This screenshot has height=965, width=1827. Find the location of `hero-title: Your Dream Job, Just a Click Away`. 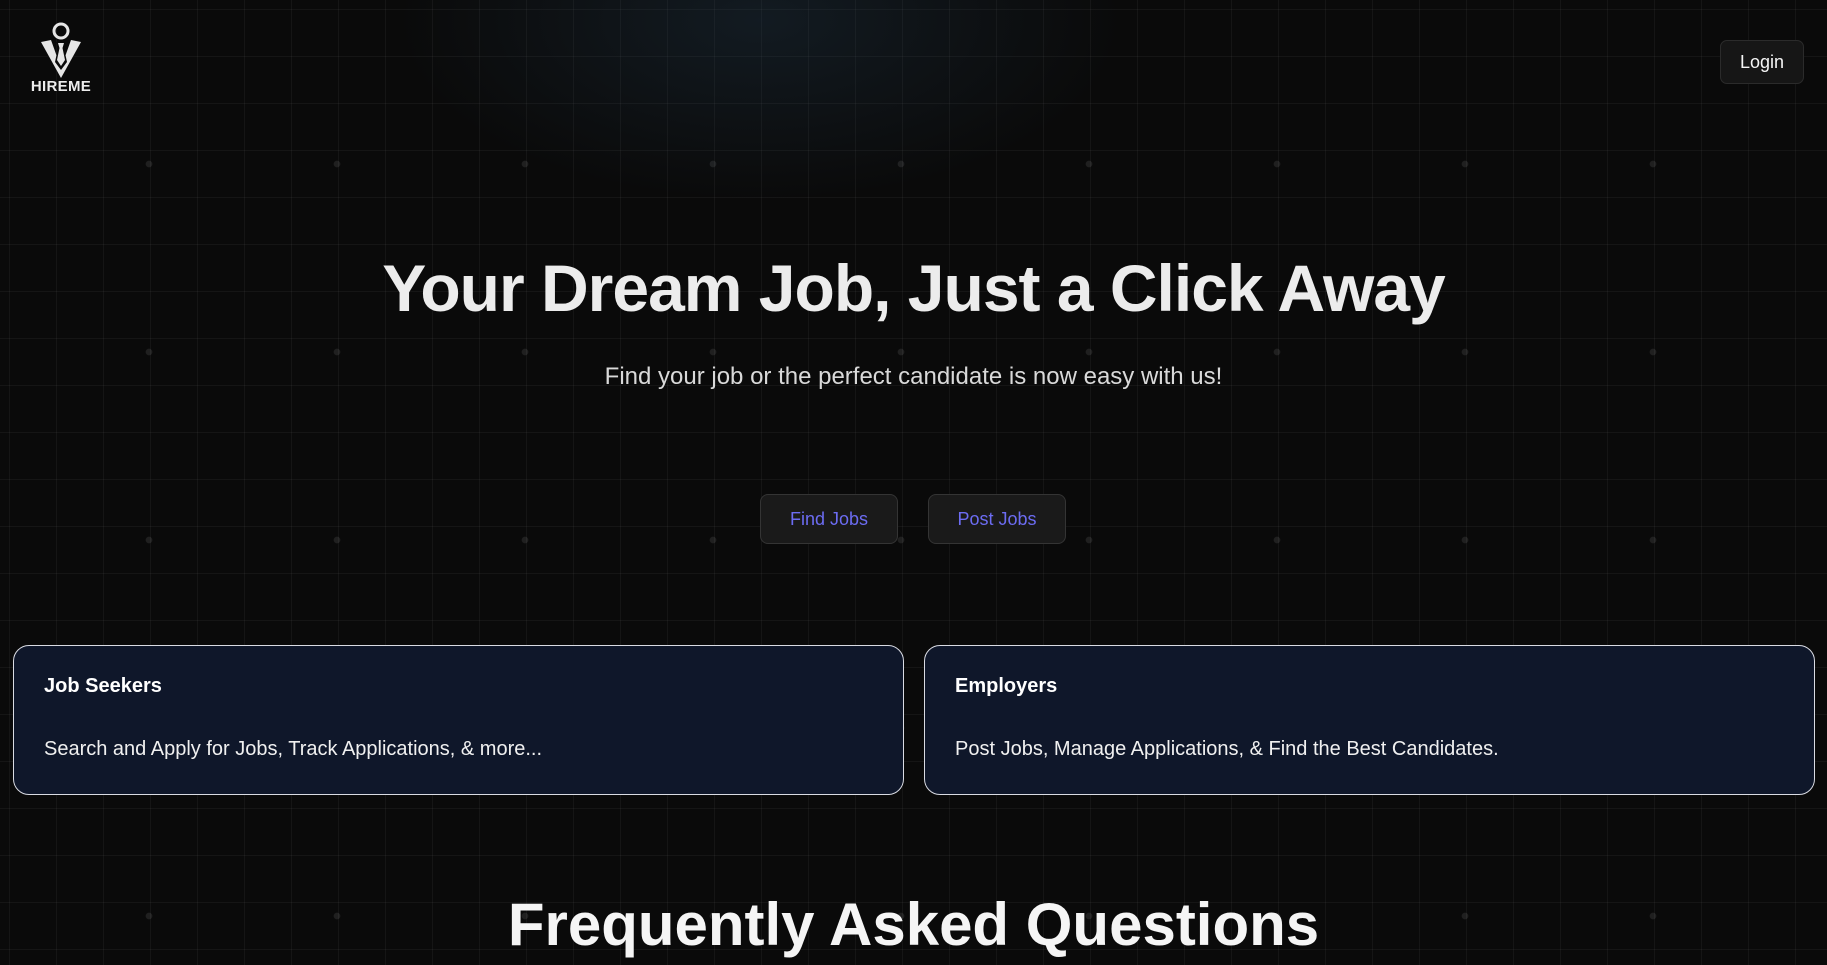

hero-title: Your Dream Job, Just a Click Away is located at coordinates (914, 288).